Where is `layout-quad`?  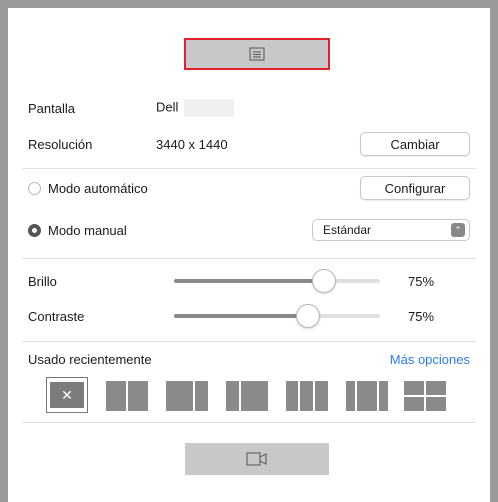
layout-quad is located at coordinates (425, 396).